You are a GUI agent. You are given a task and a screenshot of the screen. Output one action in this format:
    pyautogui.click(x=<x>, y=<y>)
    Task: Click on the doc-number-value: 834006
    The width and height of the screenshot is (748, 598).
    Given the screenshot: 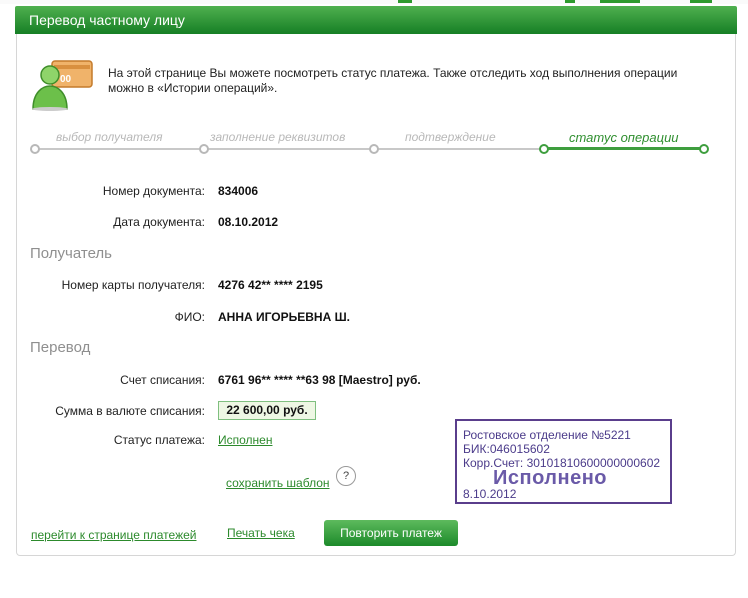 What is the action you would take?
    pyautogui.click(x=238, y=191)
    